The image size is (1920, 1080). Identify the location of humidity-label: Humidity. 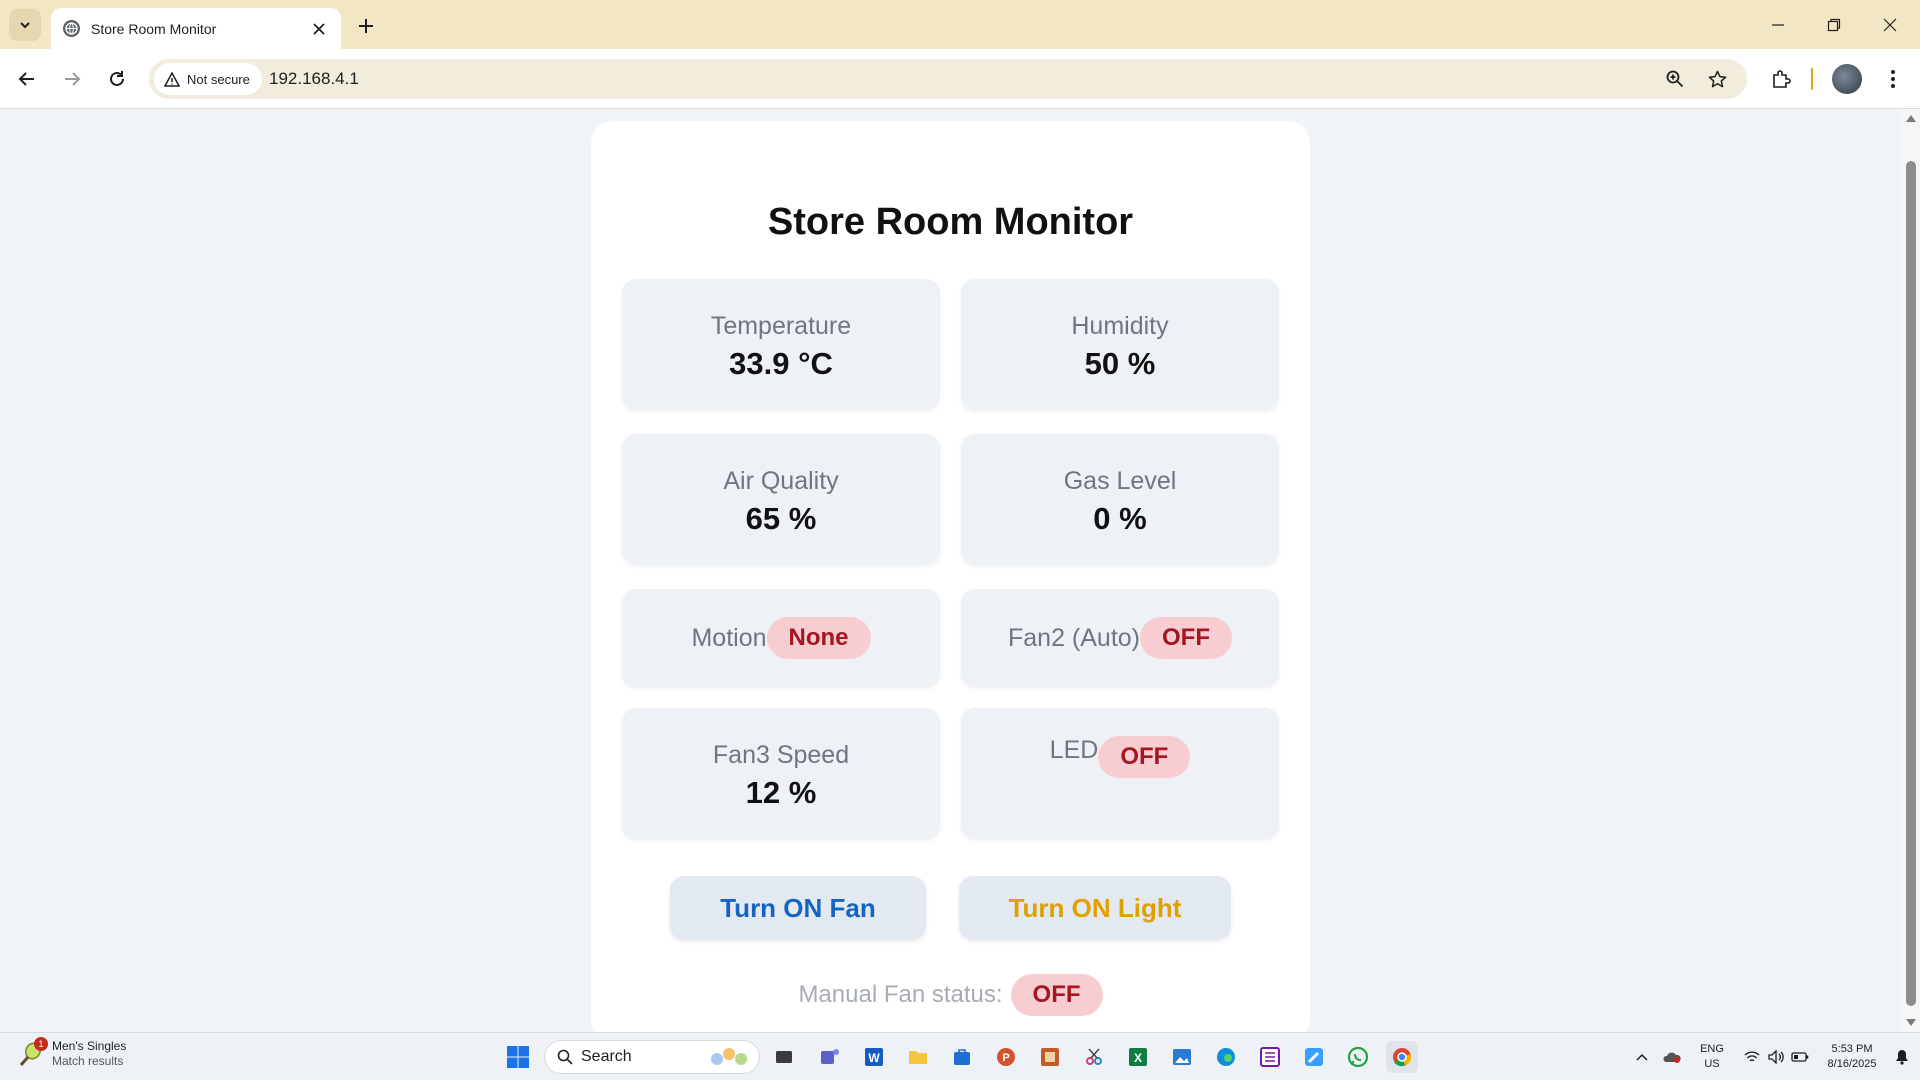
(1120, 326).